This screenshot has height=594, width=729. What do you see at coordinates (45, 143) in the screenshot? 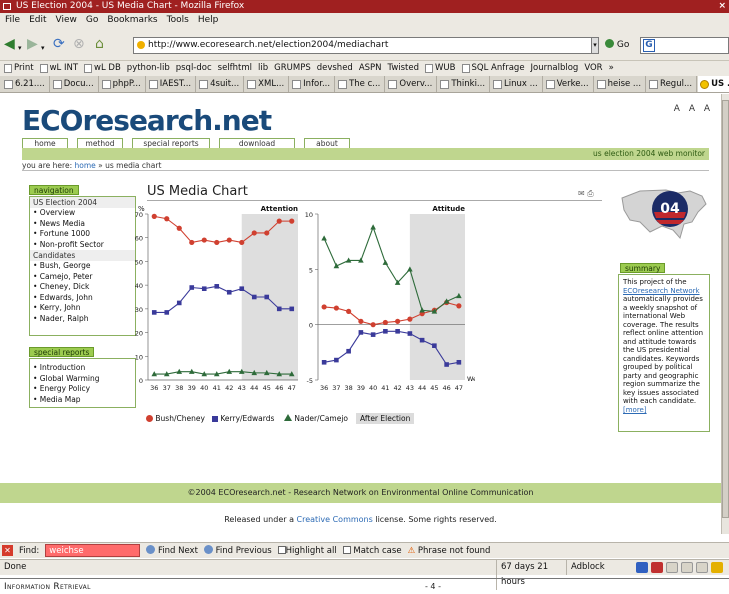
I see `site-tab-home: home` at bounding box center [45, 143].